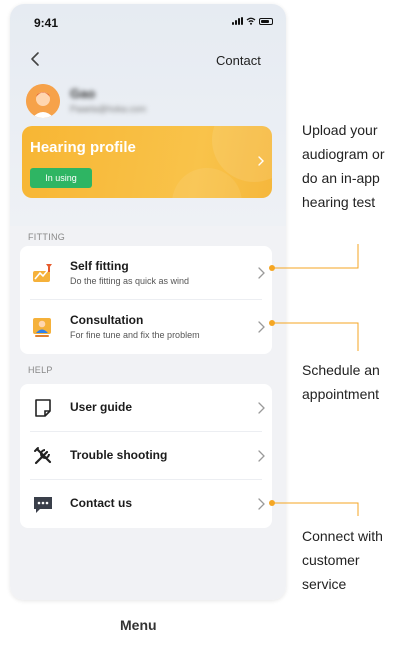 This screenshot has width=414, height=662. What do you see at coordinates (130, 281) in the screenshot?
I see `self-fitting-subtitle: Do the fitting as quick as wind` at bounding box center [130, 281].